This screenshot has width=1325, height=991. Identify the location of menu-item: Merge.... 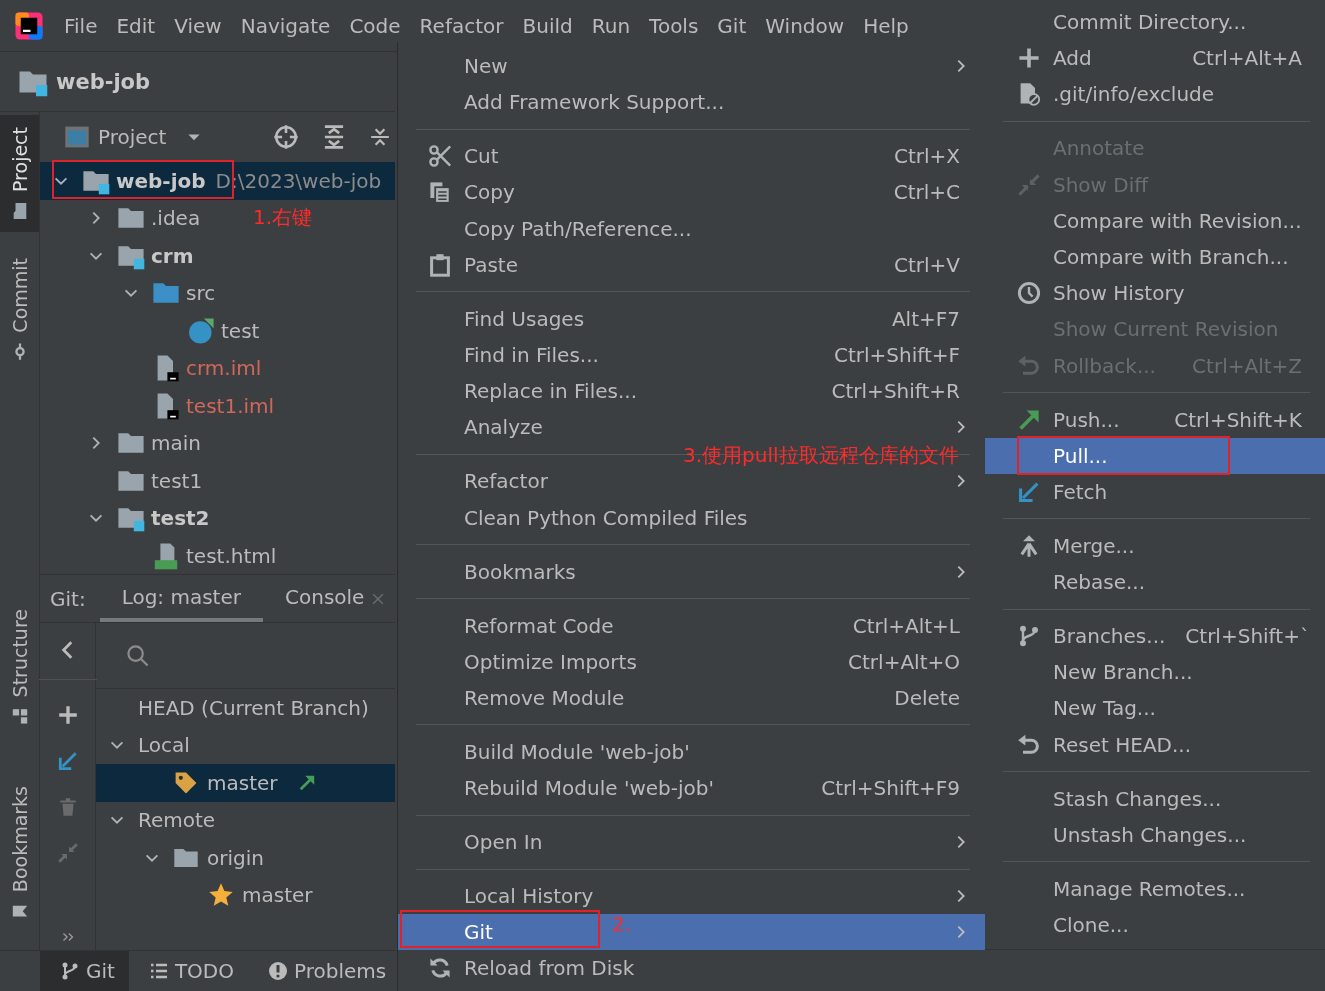
(1155, 545).